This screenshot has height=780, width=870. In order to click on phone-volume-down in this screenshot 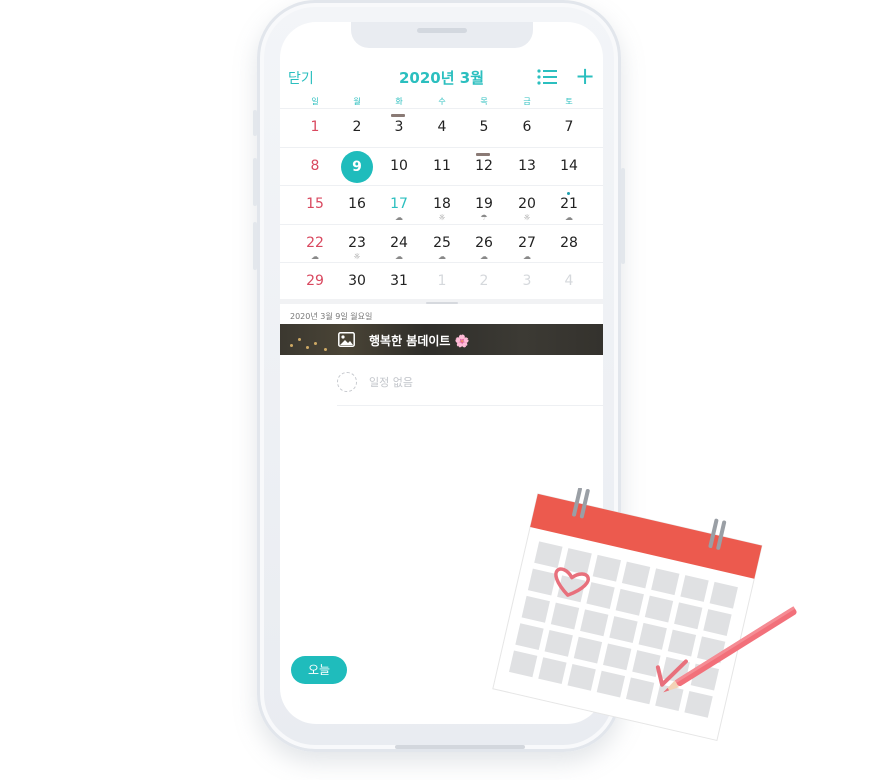, I will do `click(255, 246)`.